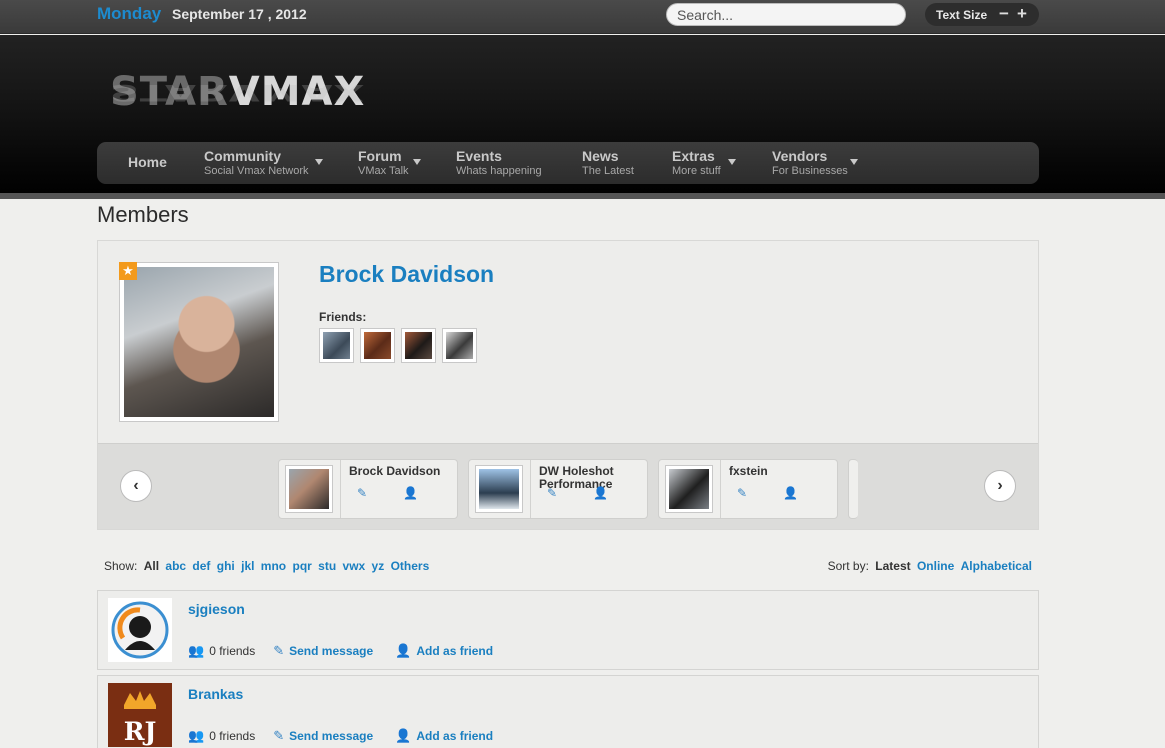 Image resolution: width=1165 pixels, height=748 pixels. Describe the element at coordinates (354, 566) in the screenshot. I see `filter-vwx: vwx` at that location.